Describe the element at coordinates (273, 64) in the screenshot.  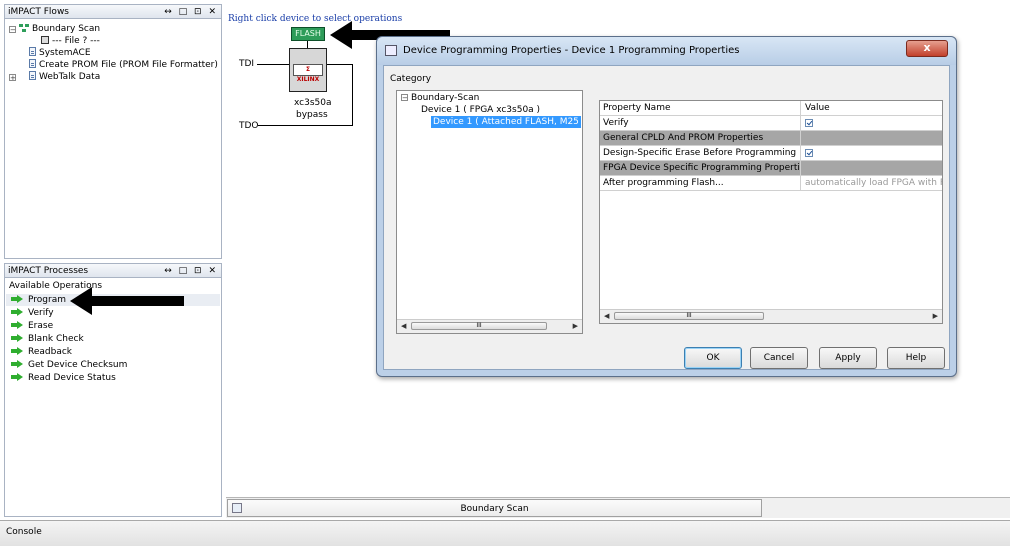
I see `tdi-line` at that location.